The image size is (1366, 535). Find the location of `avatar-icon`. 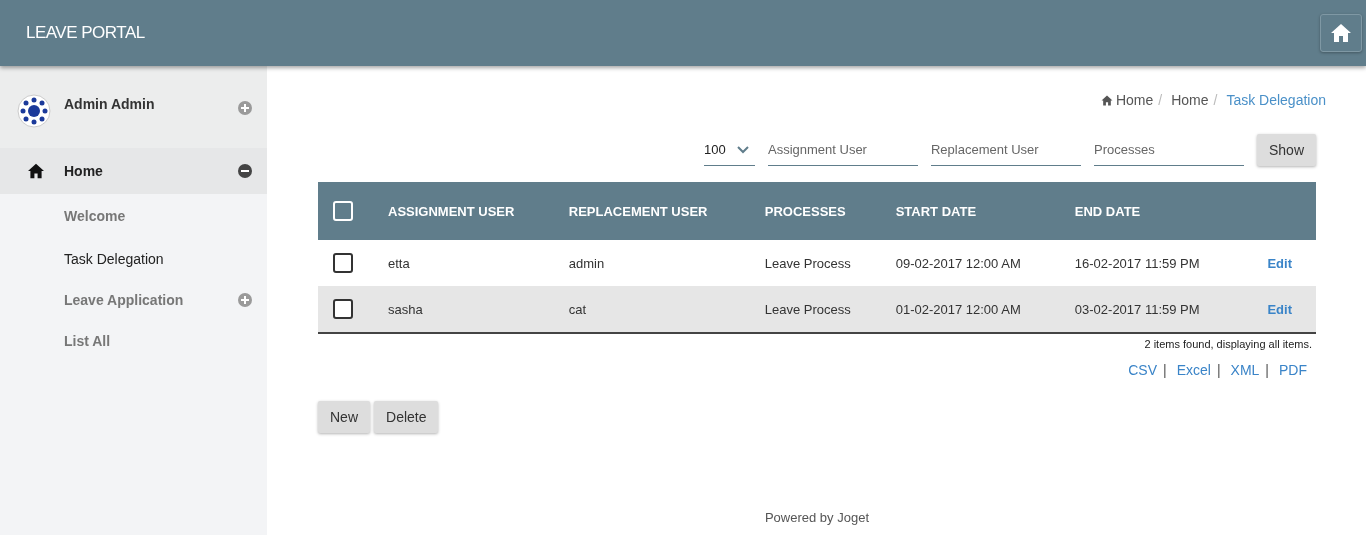

avatar-icon is located at coordinates (34, 111).